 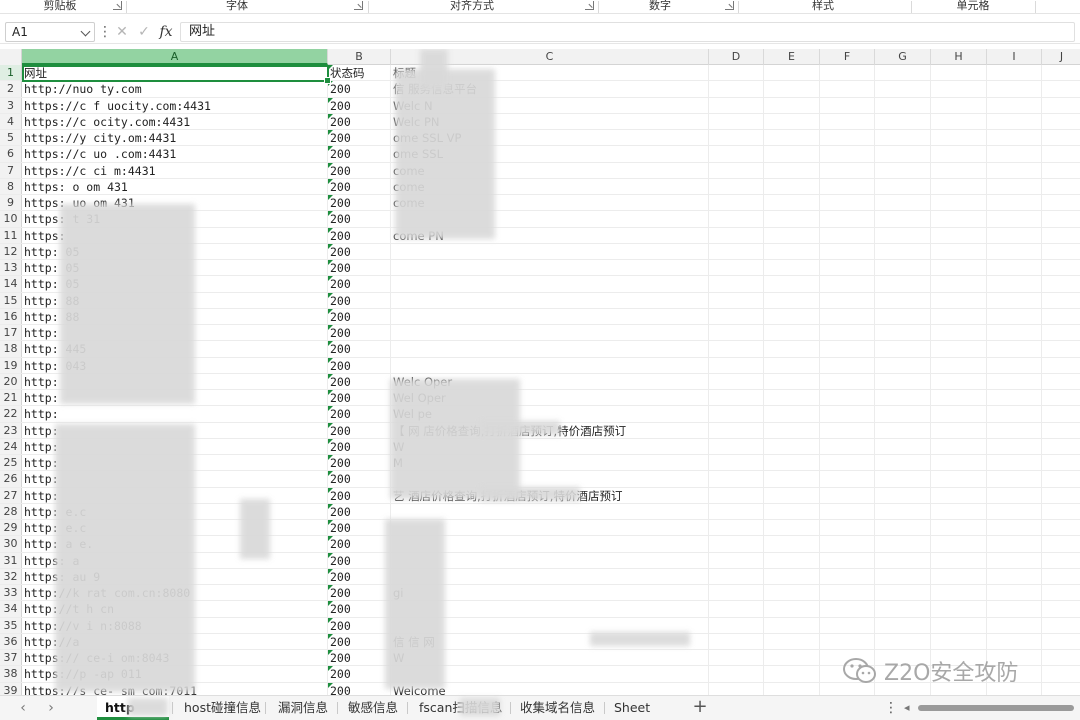 I want to click on row-header: 2, so click(x=11, y=89).